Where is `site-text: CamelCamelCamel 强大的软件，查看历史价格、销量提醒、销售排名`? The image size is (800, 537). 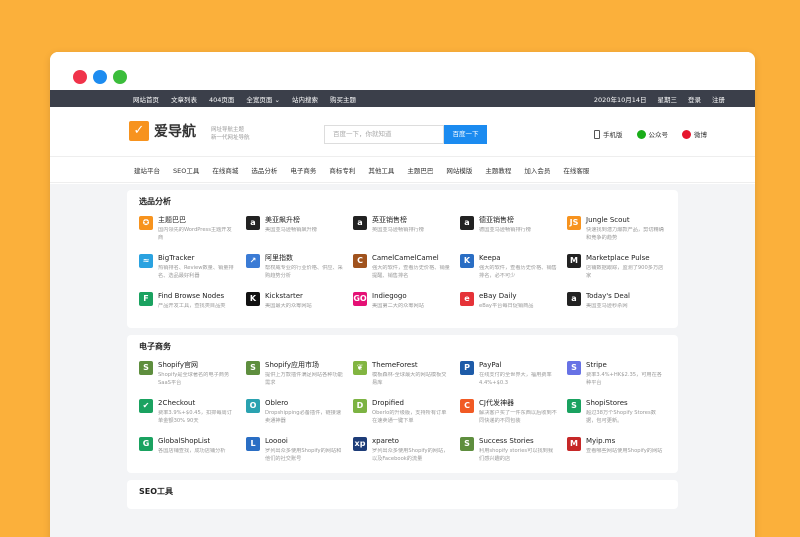 site-text: CamelCamelCamel 强大的软件，查看历史价格、销量提醒、销售排名 is located at coordinates (411, 269).